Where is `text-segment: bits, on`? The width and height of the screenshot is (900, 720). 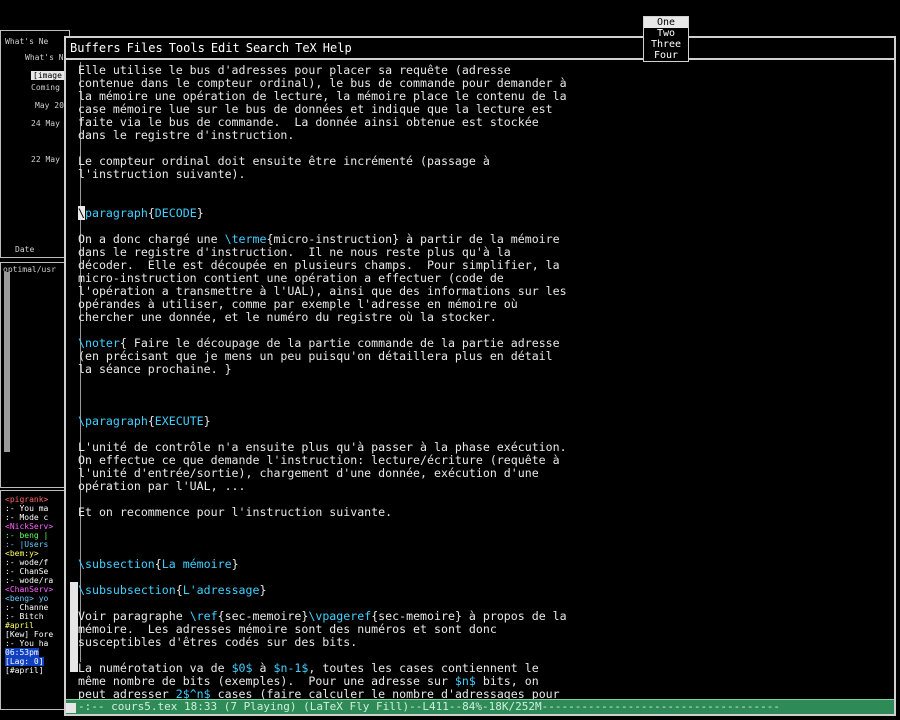
text-segment: bits, on is located at coordinates (507, 681).